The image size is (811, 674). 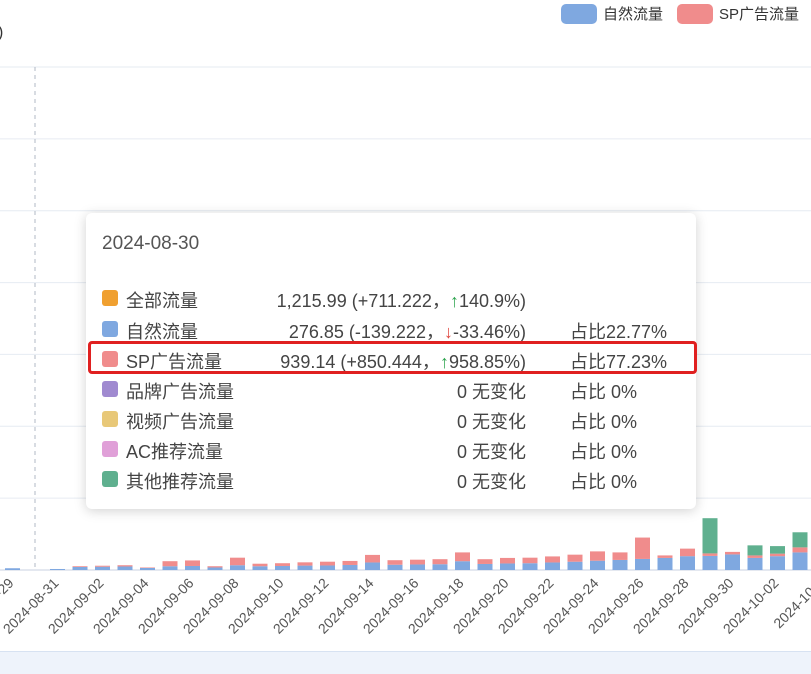 What do you see at coordinates (162, 301) in the screenshot?
I see `tooltip-series-name: 全部流量` at bounding box center [162, 301].